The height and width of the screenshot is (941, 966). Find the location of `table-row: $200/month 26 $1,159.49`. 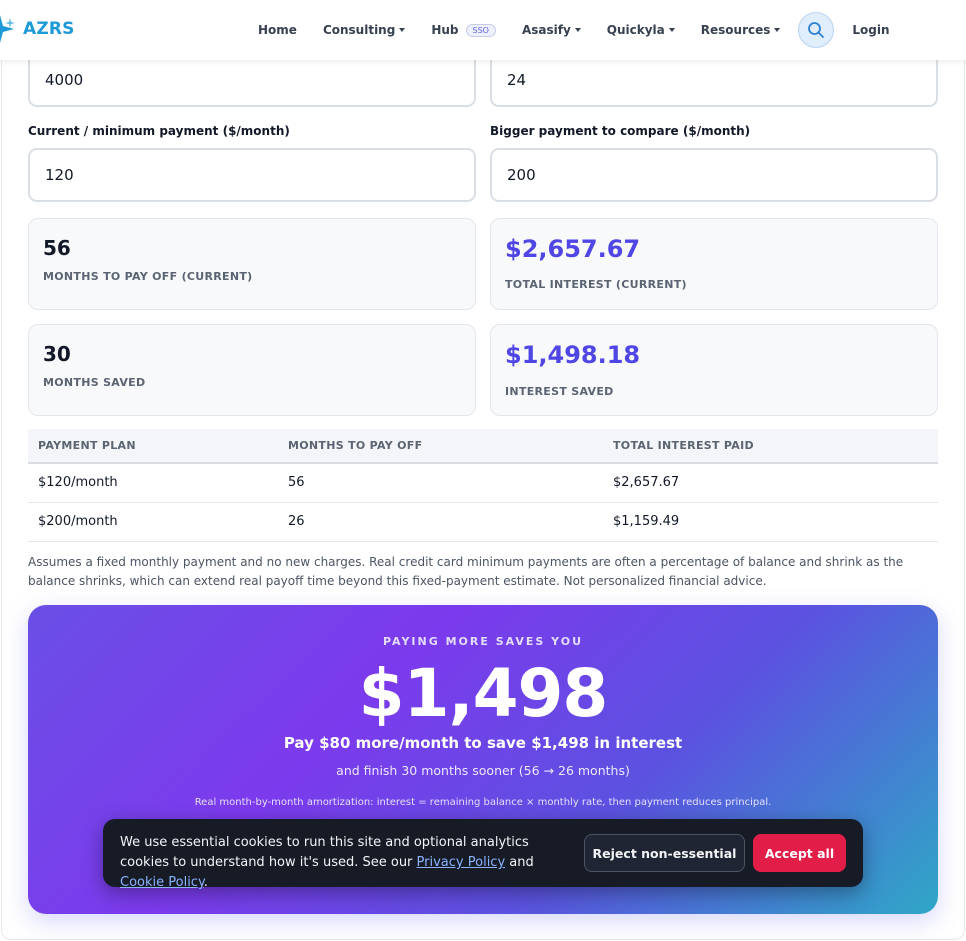

table-row: $200/month 26 $1,159.49 is located at coordinates (483, 522).